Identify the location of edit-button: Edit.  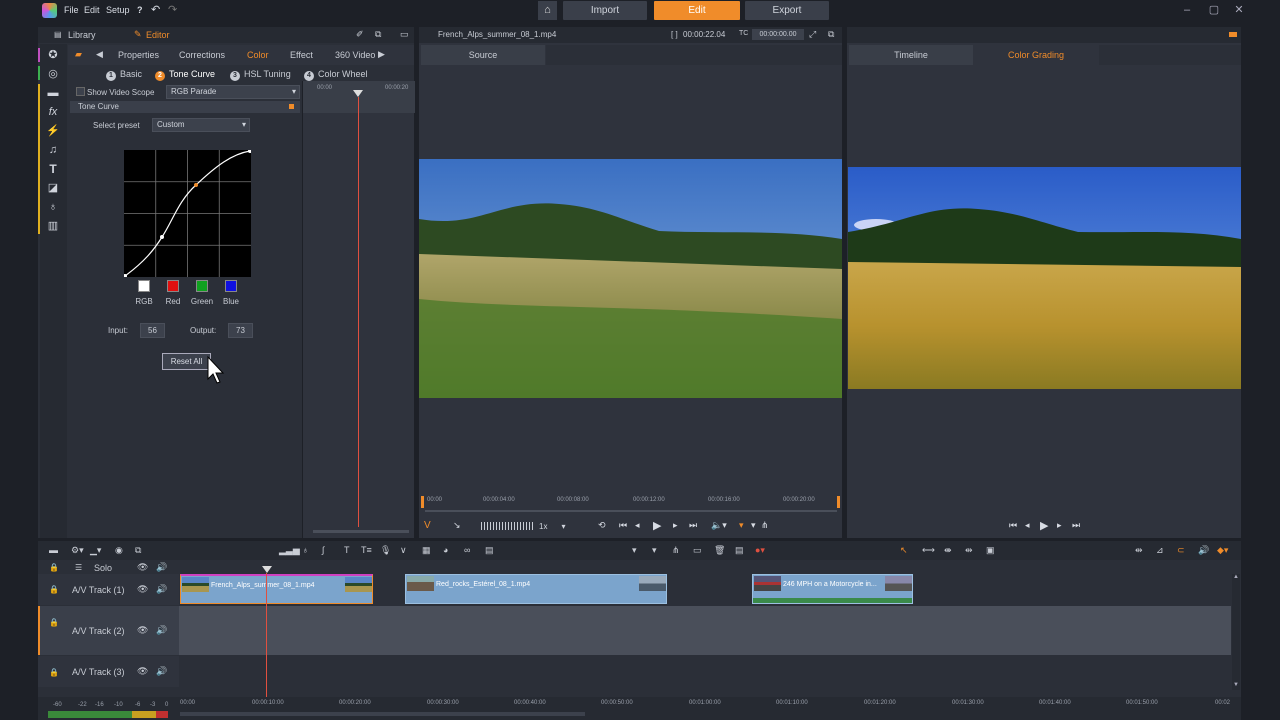
(697, 10).